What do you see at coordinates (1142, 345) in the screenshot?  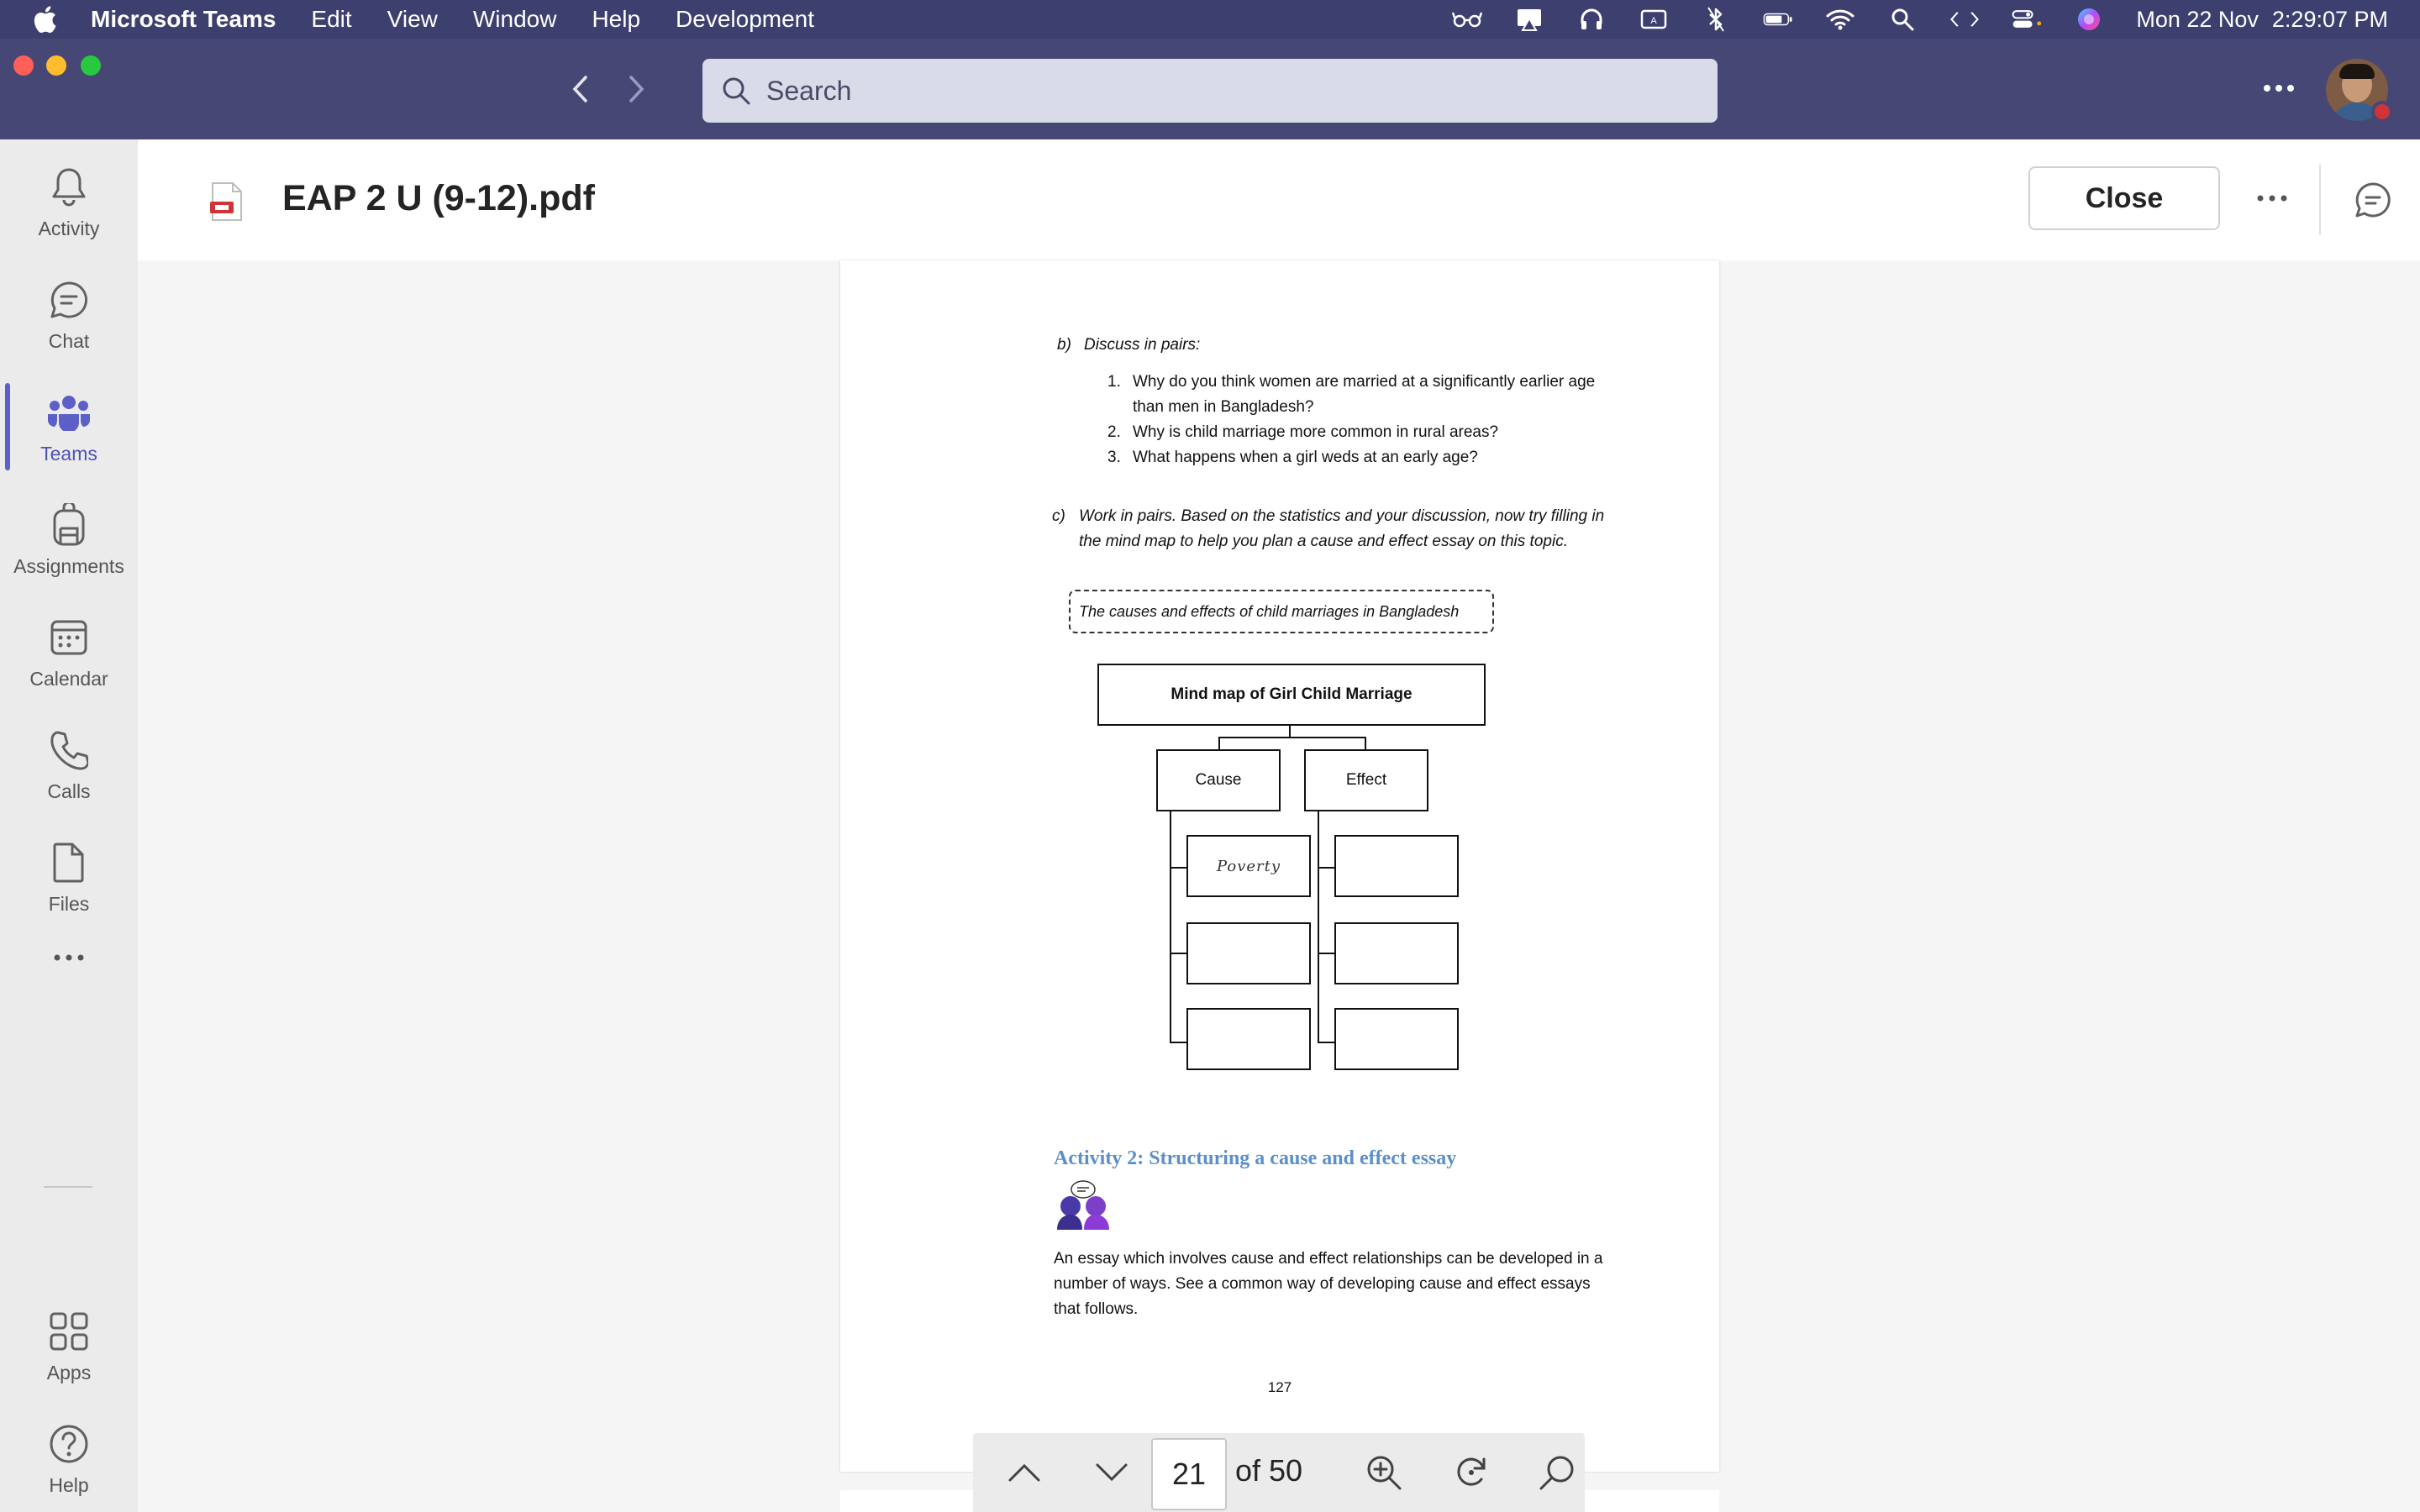 I see `section-b-text: Discuss in pairs:` at bounding box center [1142, 345].